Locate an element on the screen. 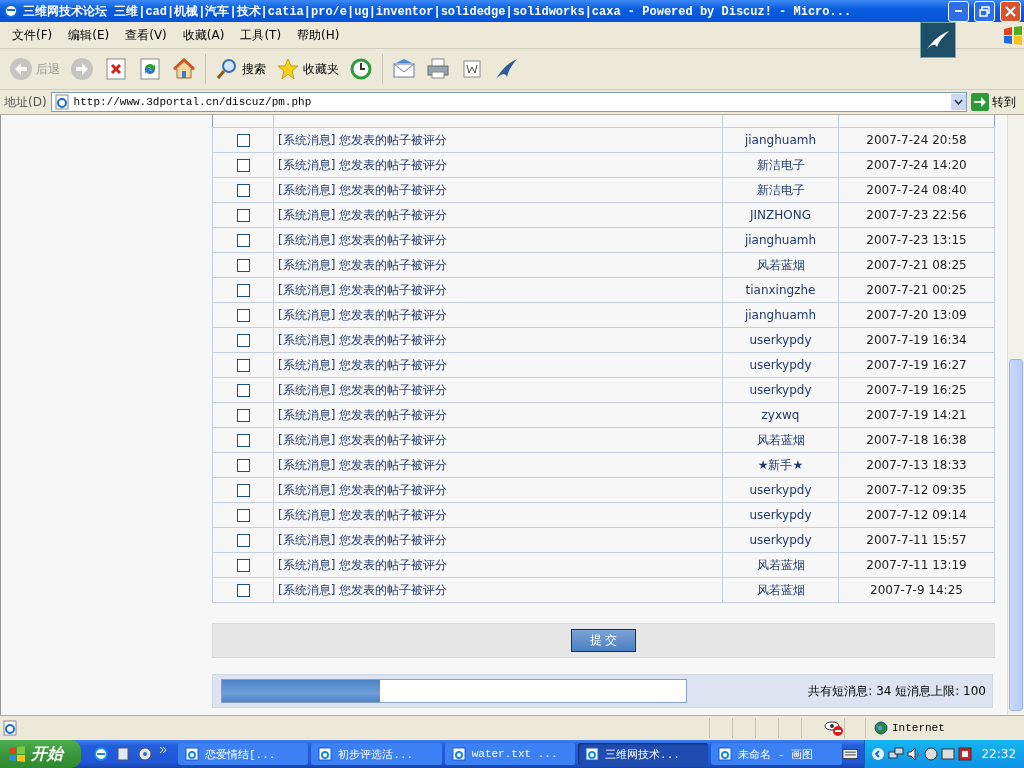 The height and width of the screenshot is (768, 1024). network-icon is located at coordinates (896, 754).